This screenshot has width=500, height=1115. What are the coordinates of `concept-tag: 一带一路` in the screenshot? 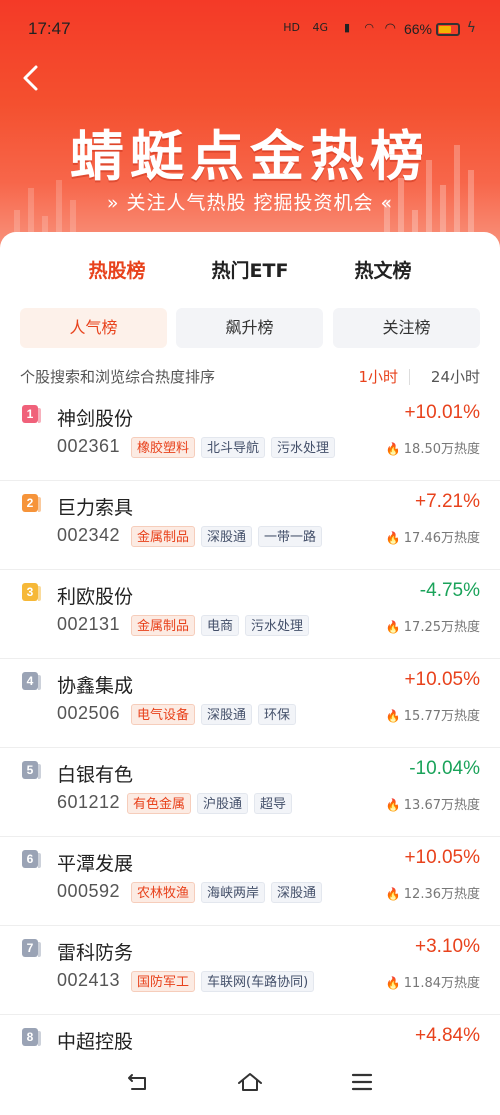 It's located at (290, 536).